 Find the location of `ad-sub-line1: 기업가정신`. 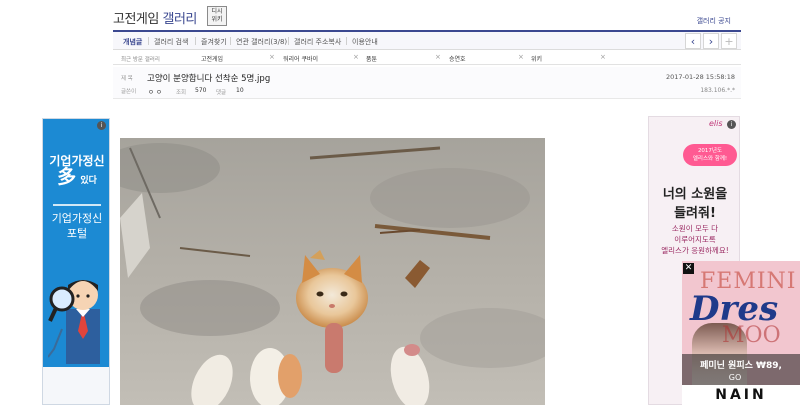

ad-sub-line1: 기업가정신 is located at coordinates (77, 218).